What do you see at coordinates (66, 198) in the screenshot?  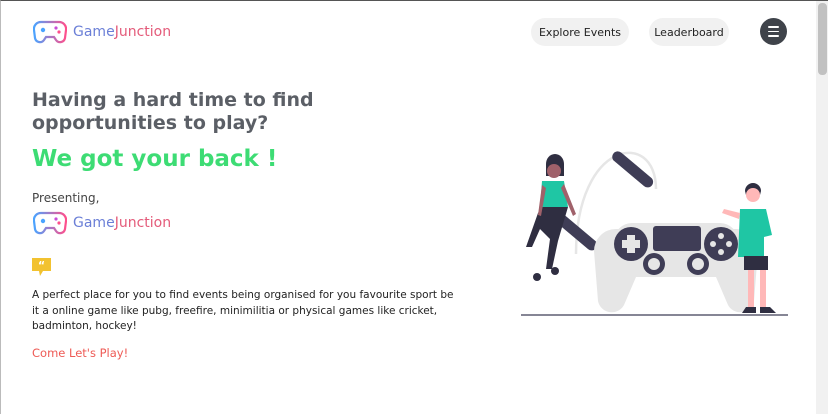 I see `presenting-label: Presenting,` at bounding box center [66, 198].